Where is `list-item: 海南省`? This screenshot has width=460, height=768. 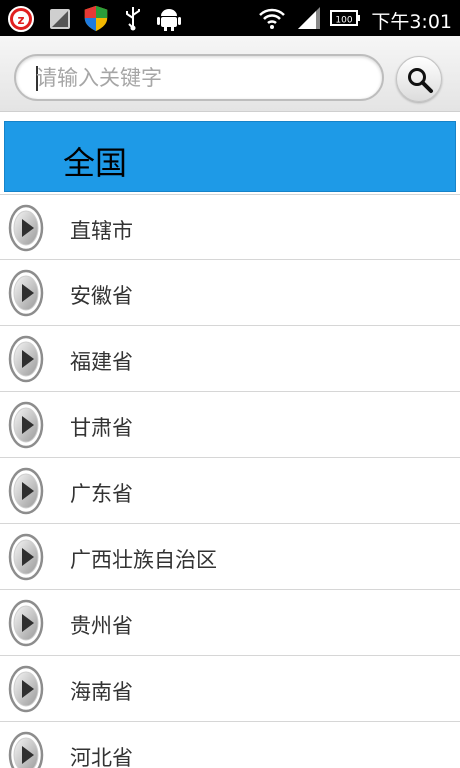
list-item: 海南省 is located at coordinates (230, 689).